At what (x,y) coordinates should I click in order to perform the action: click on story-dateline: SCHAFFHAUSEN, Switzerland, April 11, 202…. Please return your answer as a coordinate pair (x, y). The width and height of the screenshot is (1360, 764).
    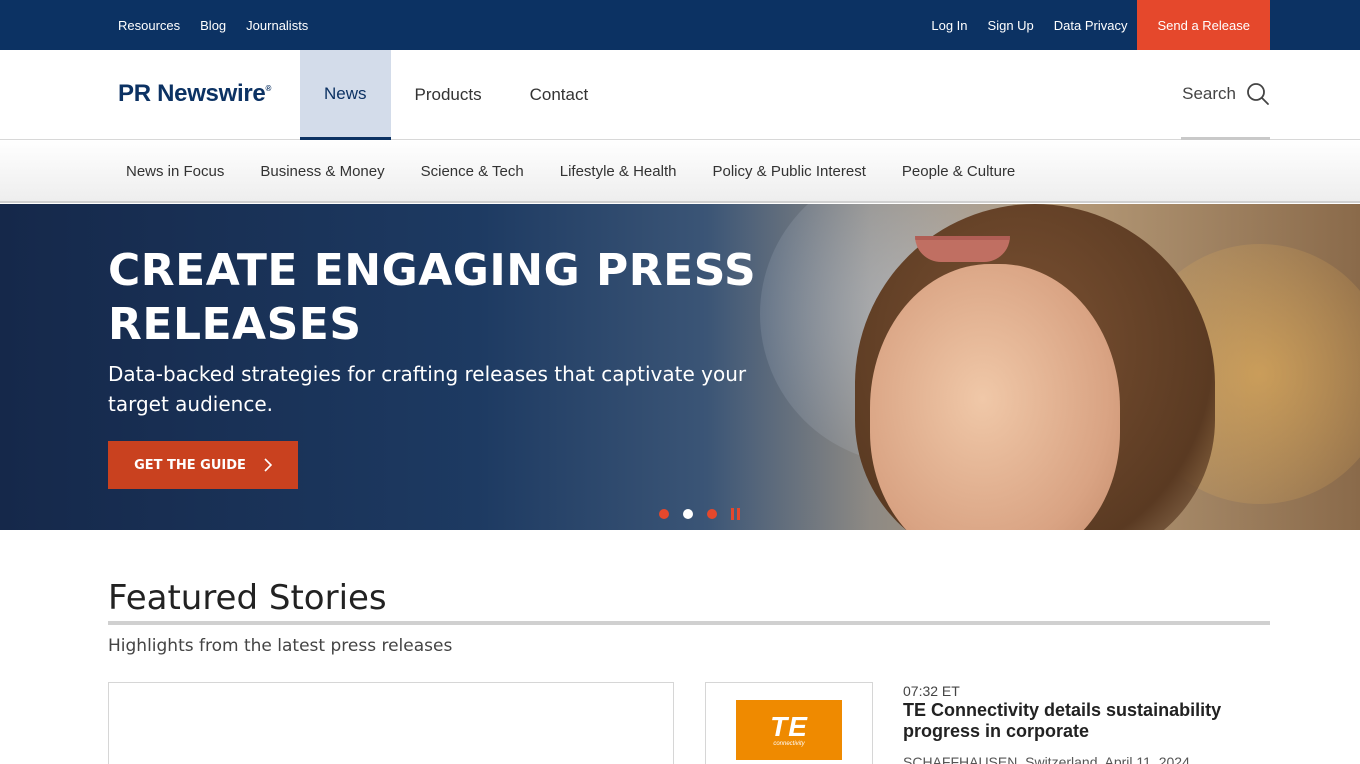
    Looking at the image, I should click on (1046, 759).